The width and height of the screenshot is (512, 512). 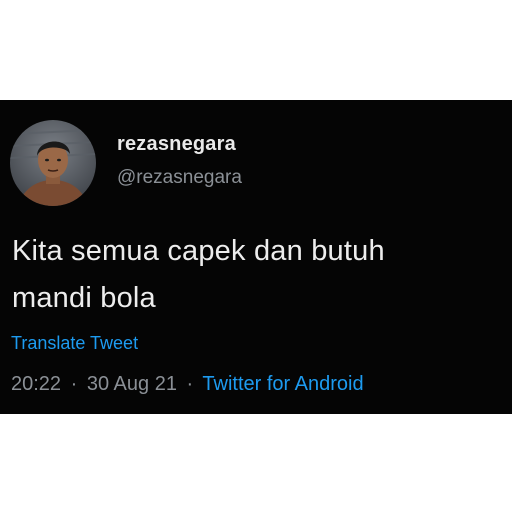 What do you see at coordinates (74, 343) in the screenshot?
I see `translate-tweet-link: Translate Tweet` at bounding box center [74, 343].